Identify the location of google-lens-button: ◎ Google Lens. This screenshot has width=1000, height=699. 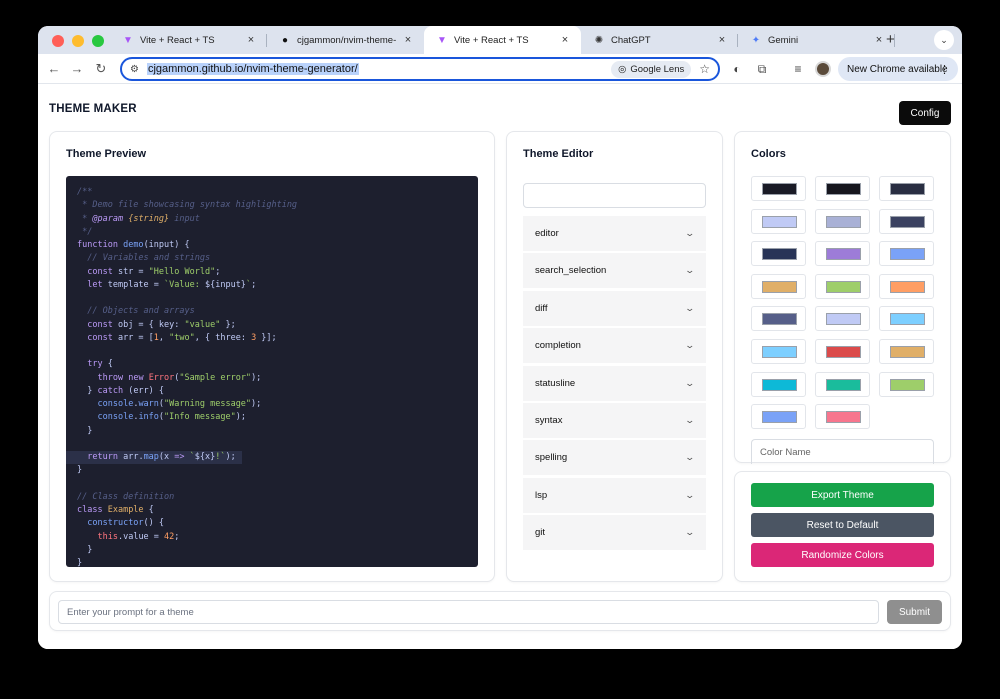
(651, 69).